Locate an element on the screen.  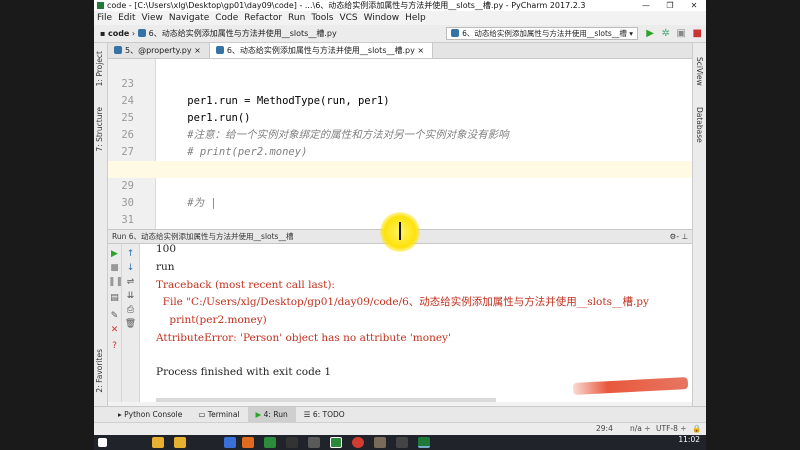
menu-file: File is located at coordinates (104, 18).